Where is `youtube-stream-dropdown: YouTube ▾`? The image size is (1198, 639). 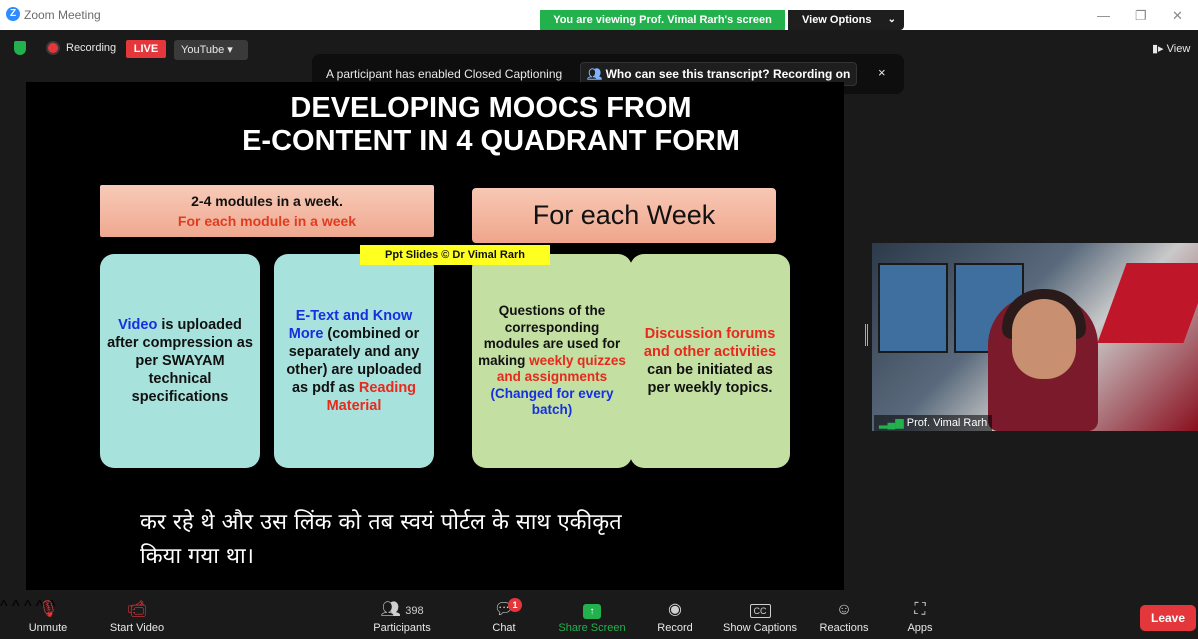 youtube-stream-dropdown: YouTube ▾ is located at coordinates (211, 50).